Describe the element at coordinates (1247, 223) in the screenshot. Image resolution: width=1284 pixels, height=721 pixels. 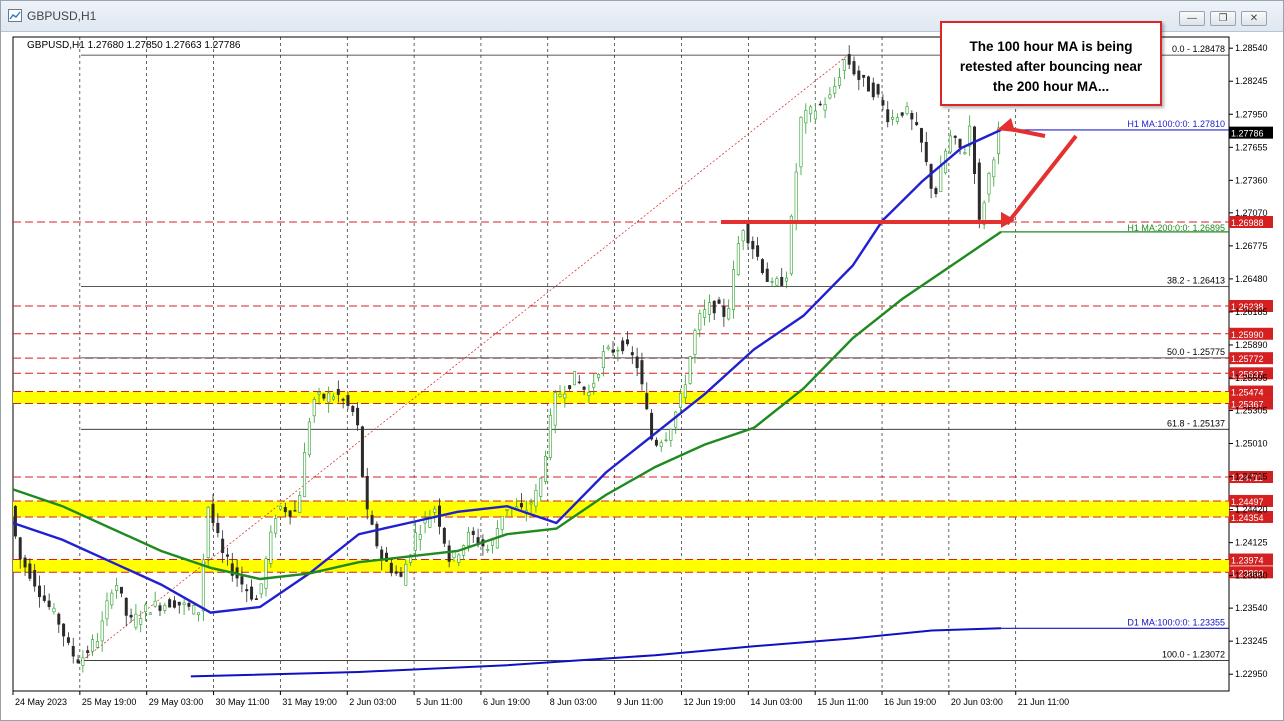
I see `price-level-label: 1.26988` at that location.